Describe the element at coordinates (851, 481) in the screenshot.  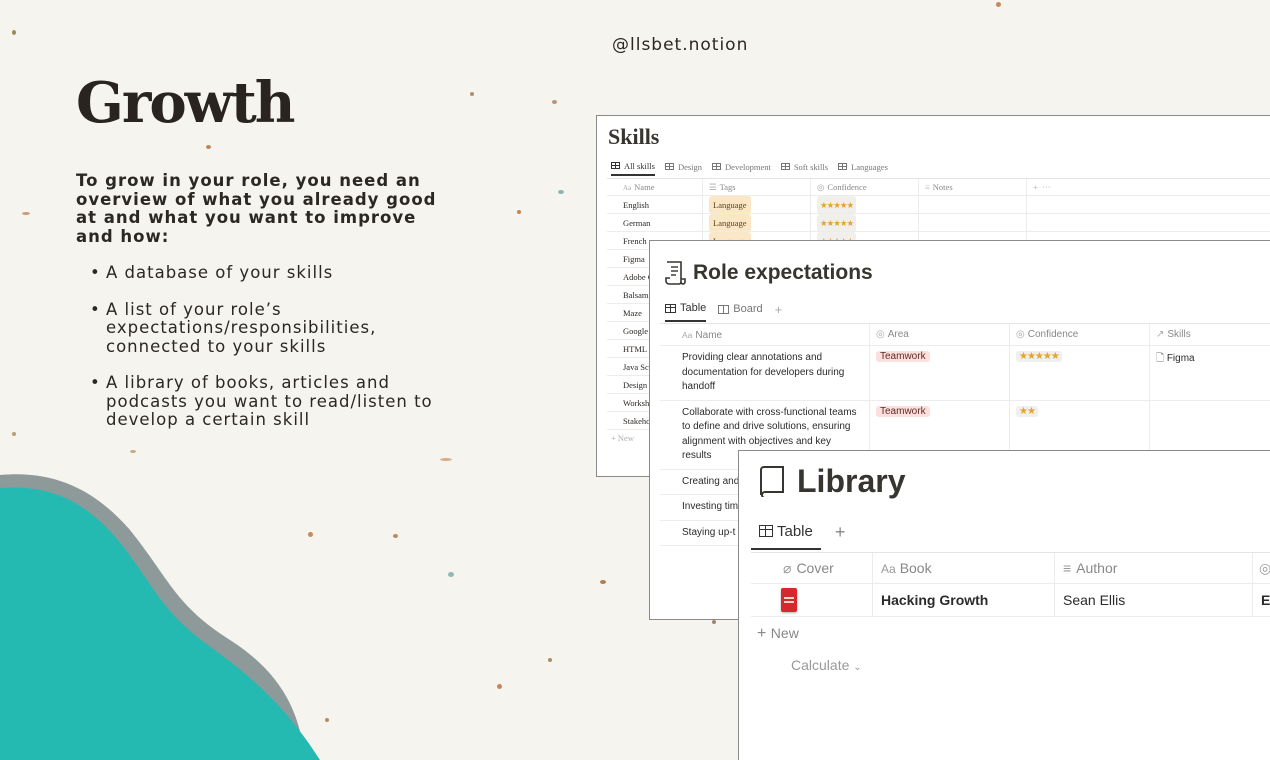
I see `library-title: Library` at that location.